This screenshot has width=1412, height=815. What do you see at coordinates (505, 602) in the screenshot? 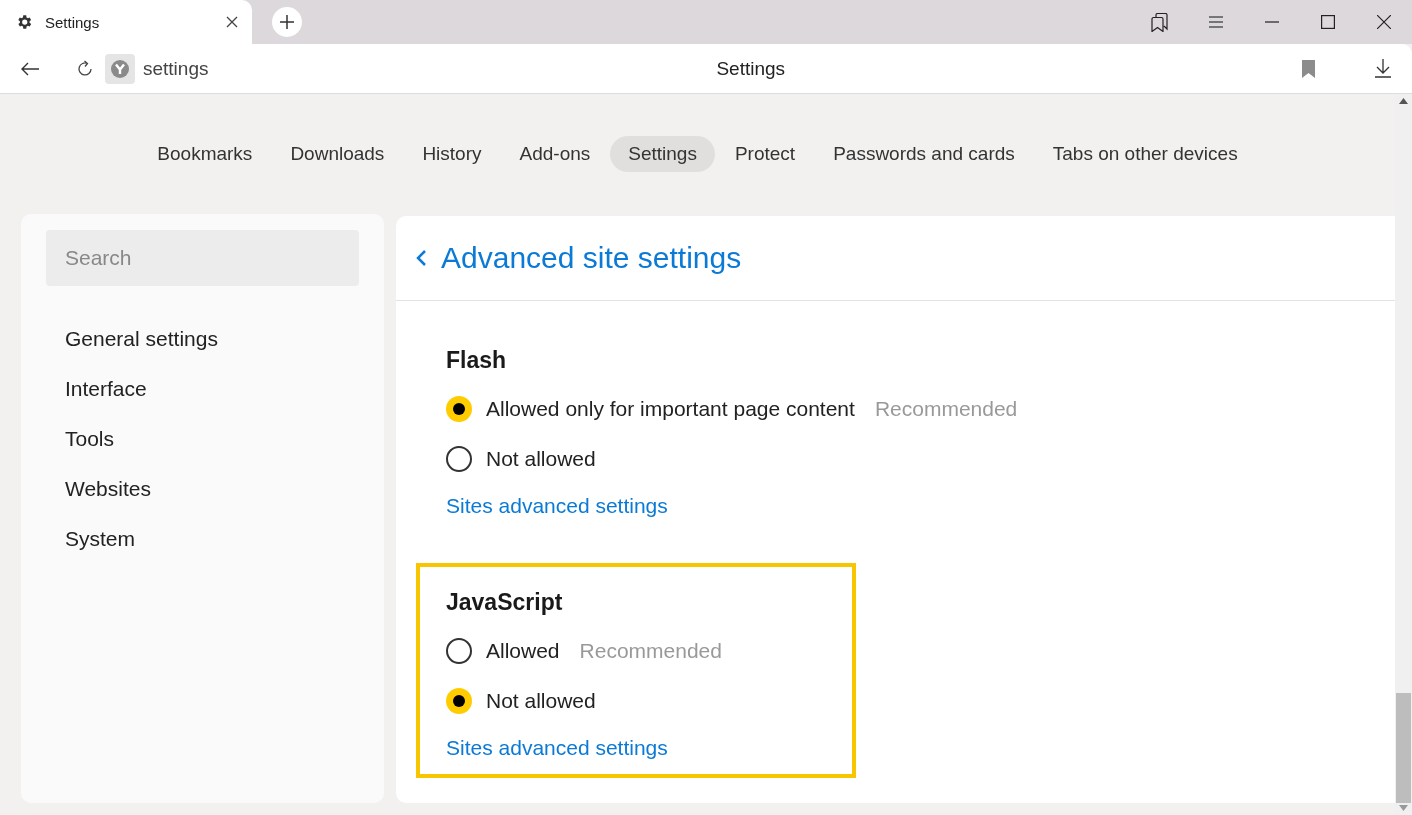
I see `section-title: JavaScript` at bounding box center [505, 602].